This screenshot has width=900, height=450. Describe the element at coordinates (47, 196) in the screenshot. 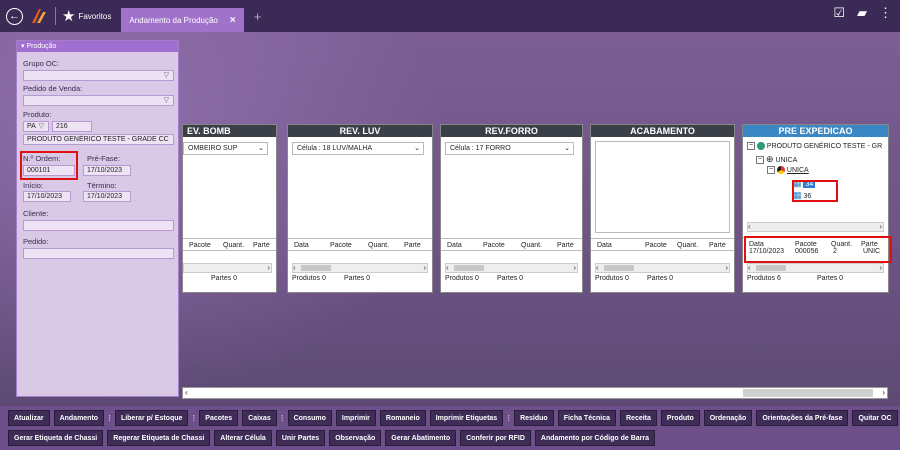

I see `inicio-input: 17/10/2023` at that location.